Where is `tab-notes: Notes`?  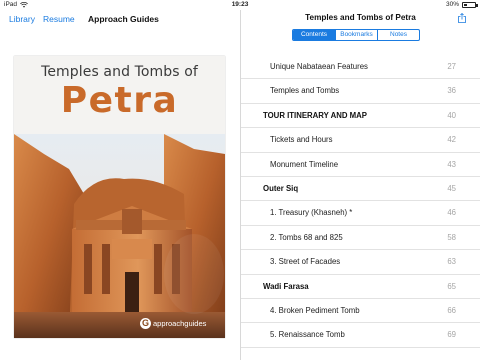 tab-notes: Notes is located at coordinates (398, 35).